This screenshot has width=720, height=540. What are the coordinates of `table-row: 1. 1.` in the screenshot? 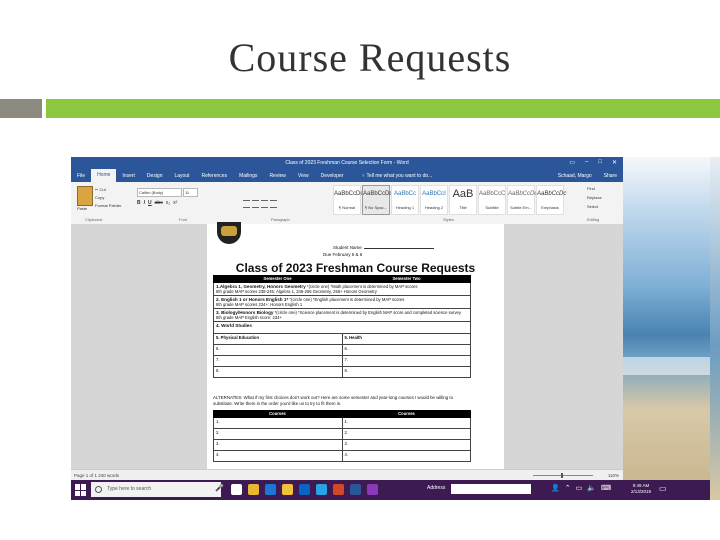 It's located at (342, 423).